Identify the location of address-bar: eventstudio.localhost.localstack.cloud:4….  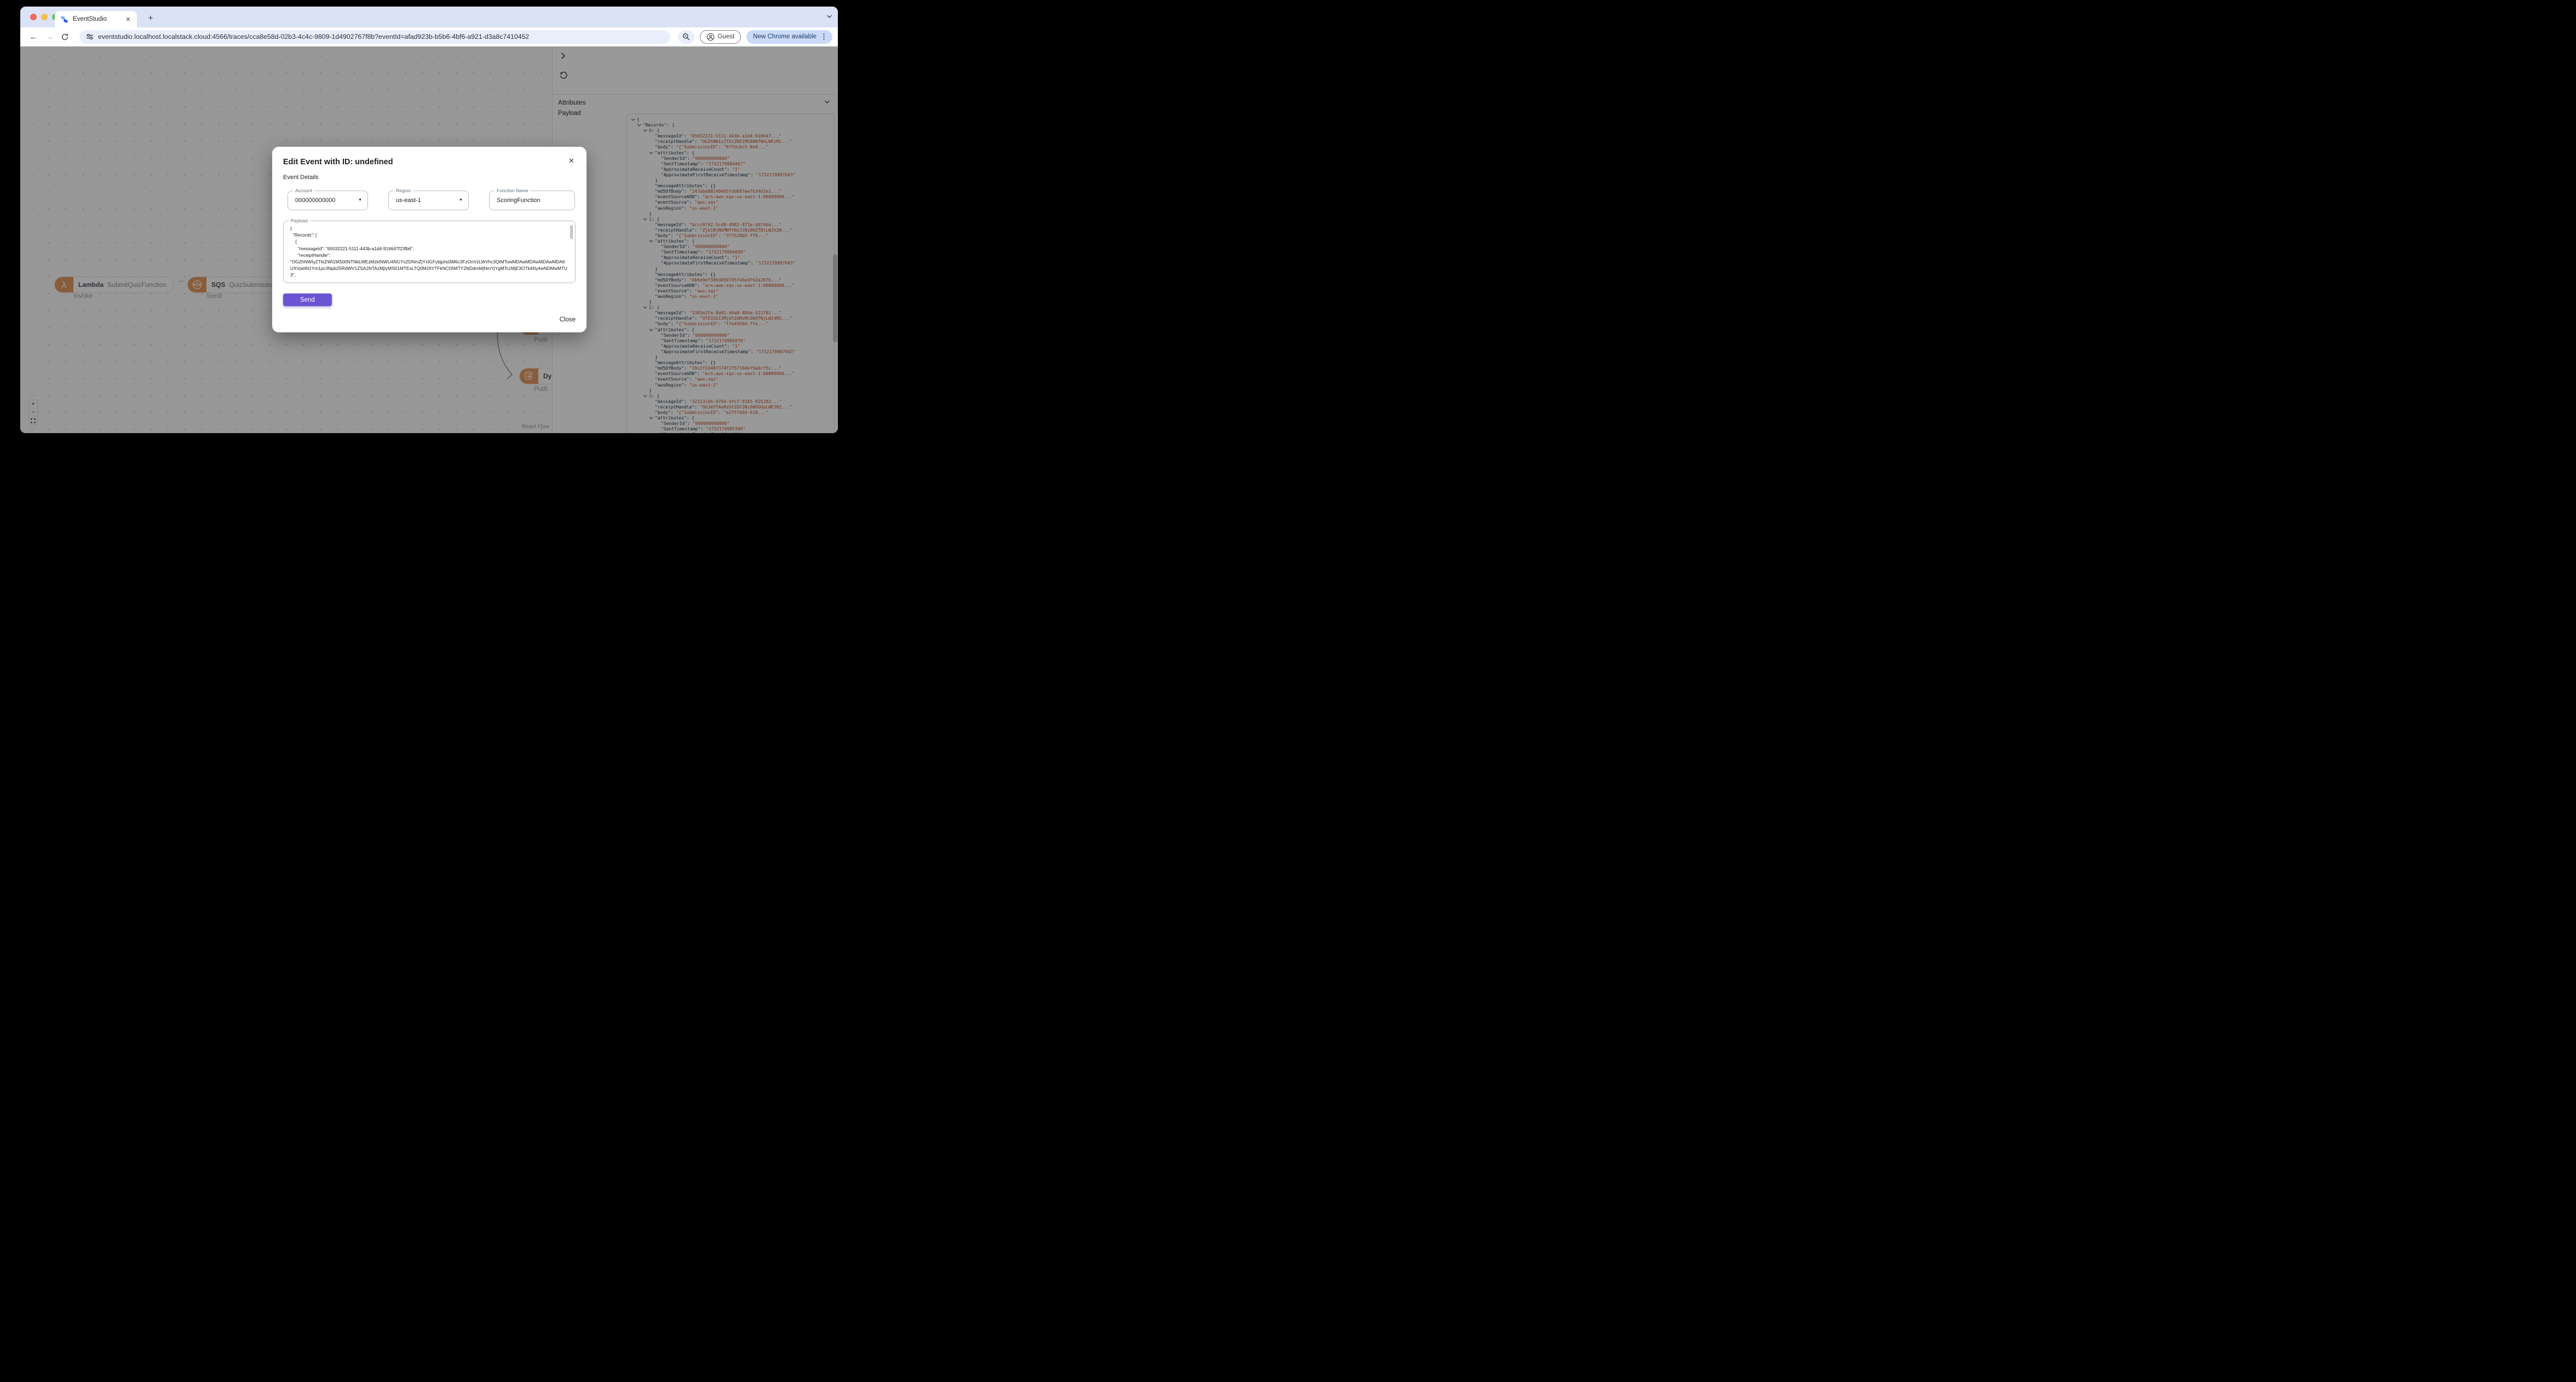
(374, 37).